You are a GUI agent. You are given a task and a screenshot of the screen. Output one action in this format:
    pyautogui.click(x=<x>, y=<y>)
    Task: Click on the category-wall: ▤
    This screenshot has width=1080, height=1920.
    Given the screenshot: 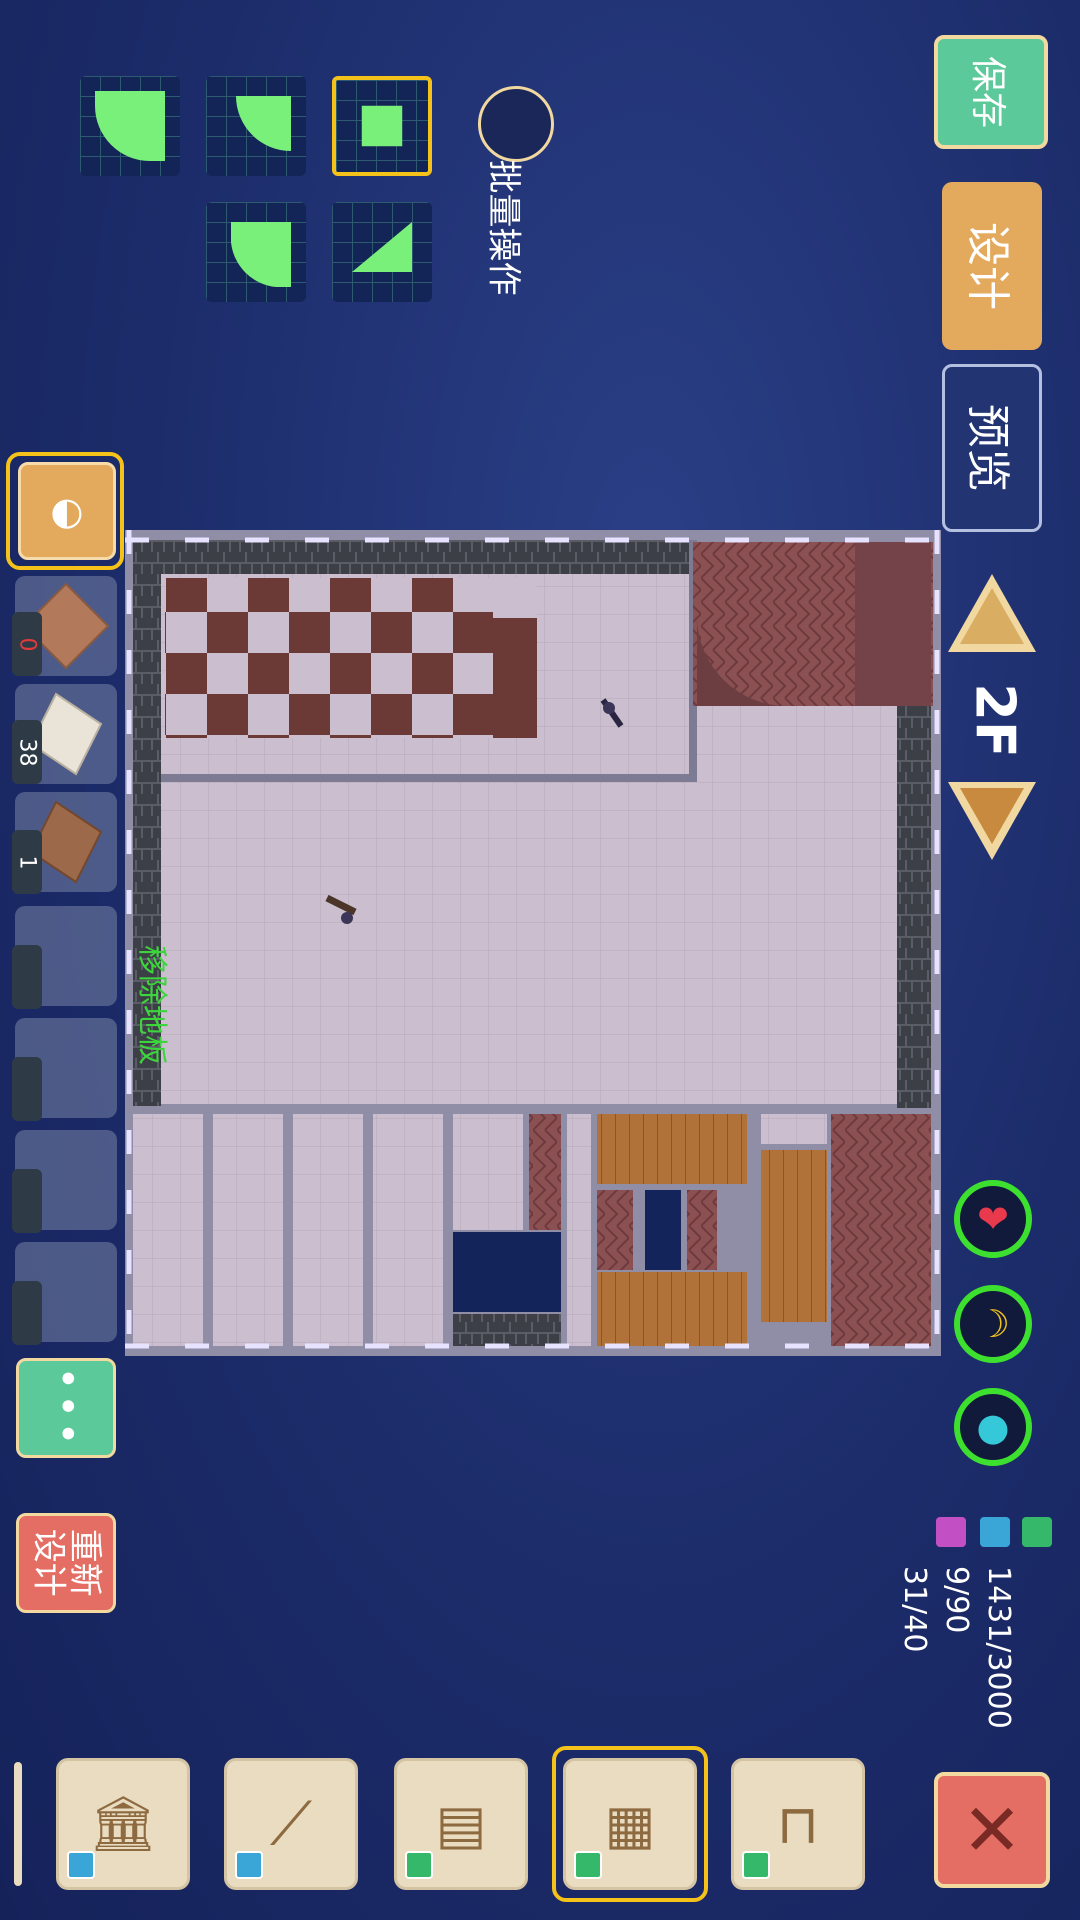 What is the action you would take?
    pyautogui.click(x=461, y=1824)
    